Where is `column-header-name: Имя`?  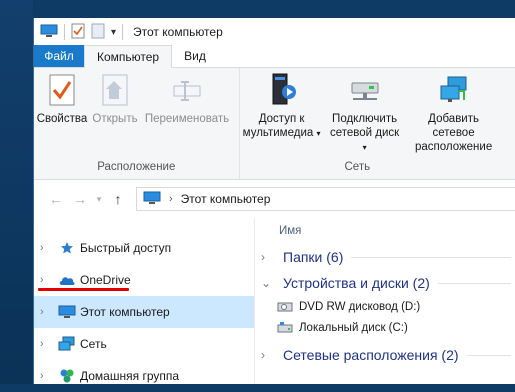
column-header-name: Имя is located at coordinates (388, 231).